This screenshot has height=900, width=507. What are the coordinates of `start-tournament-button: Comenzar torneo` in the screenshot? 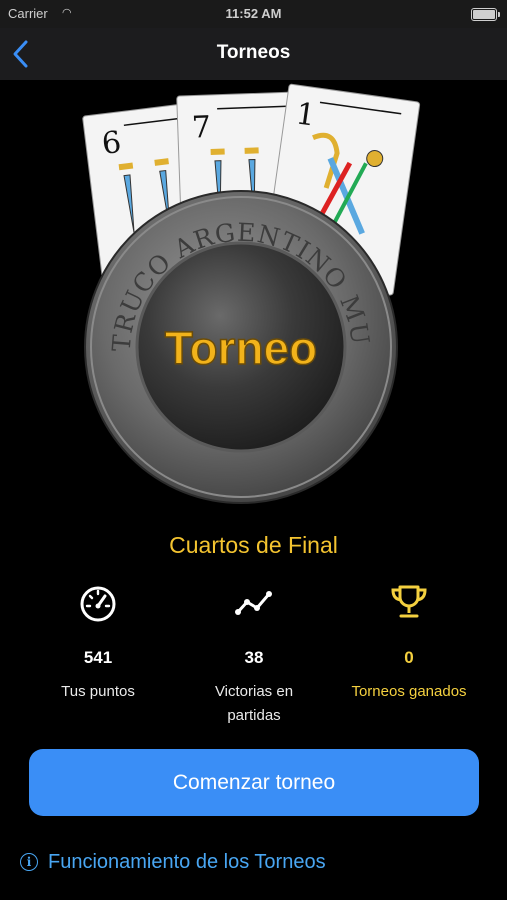 It's located at (254, 782).